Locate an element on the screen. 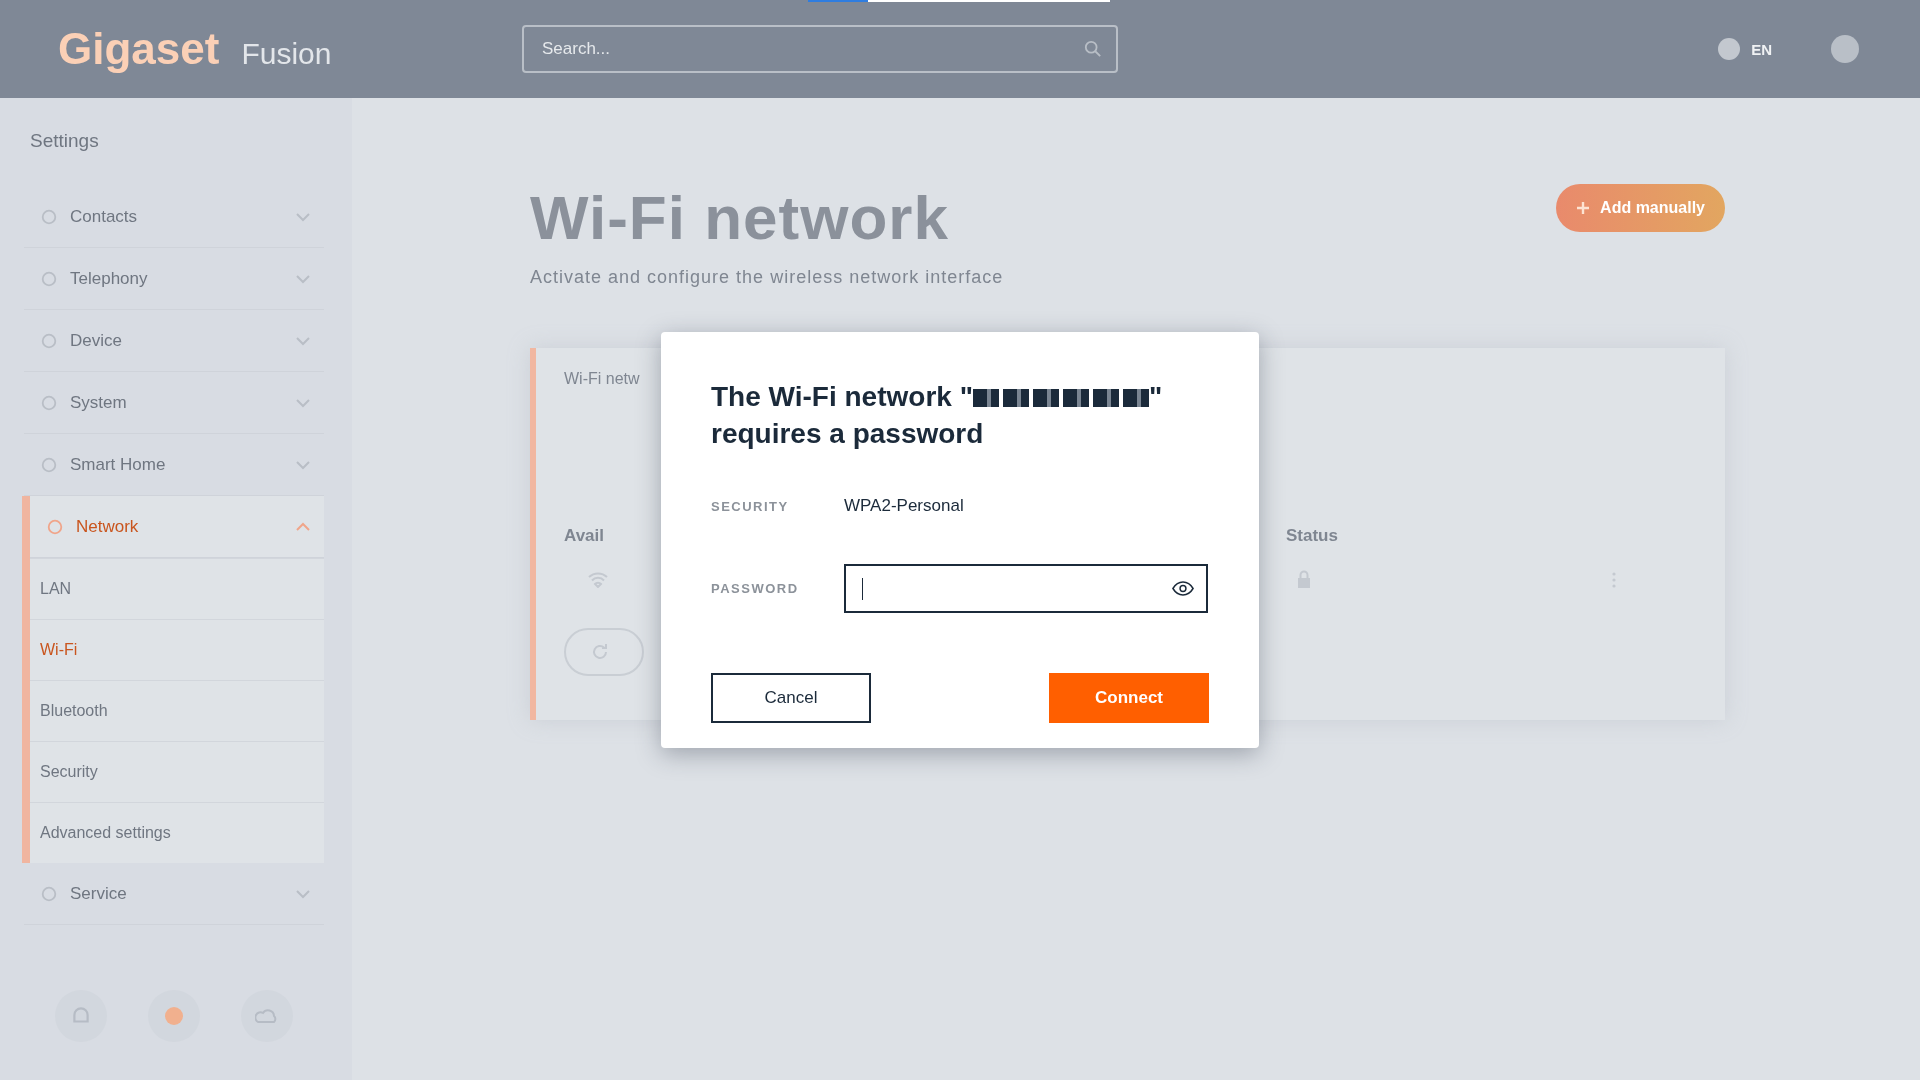  refresh-icon is located at coordinates (600, 652).